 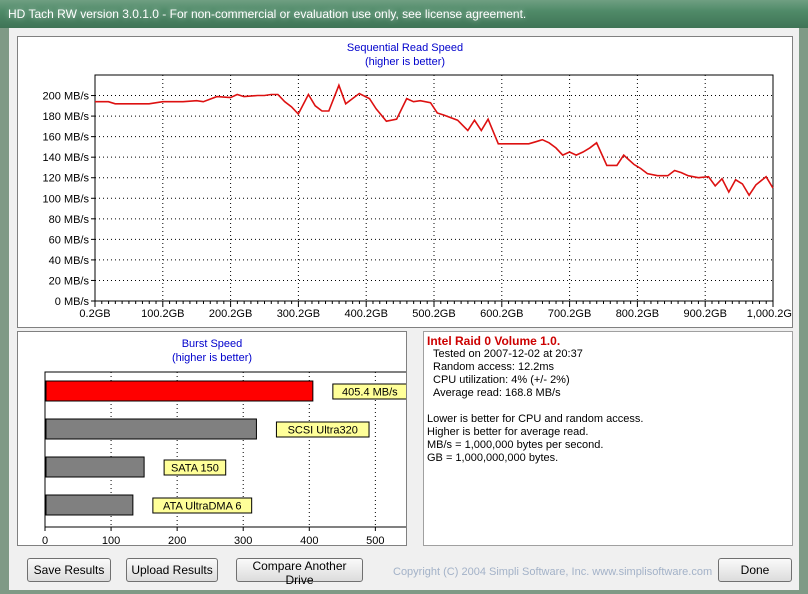 What do you see at coordinates (66, 138) in the screenshot?
I see `y-tick-label: 160 MB/s` at bounding box center [66, 138].